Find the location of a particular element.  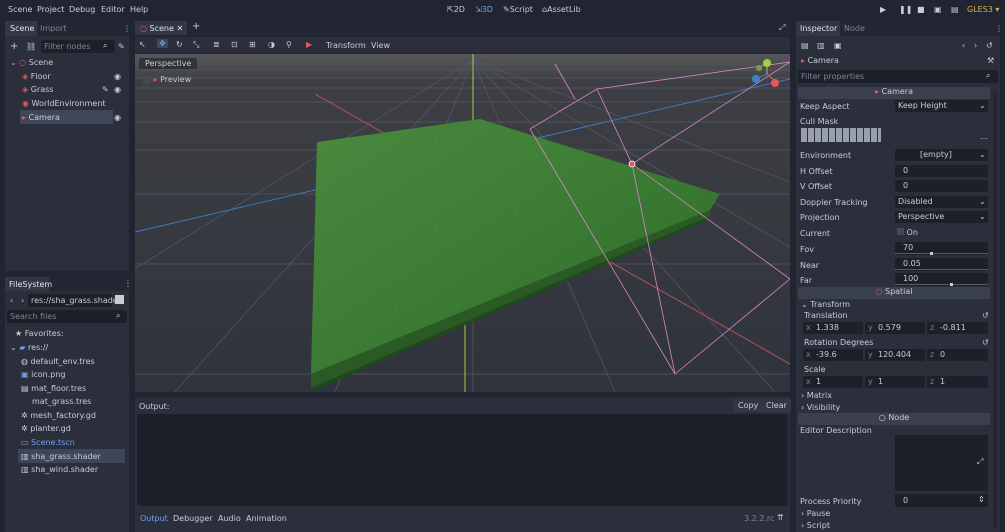

object-tools-icon: ⚒ is located at coordinates (990, 60).